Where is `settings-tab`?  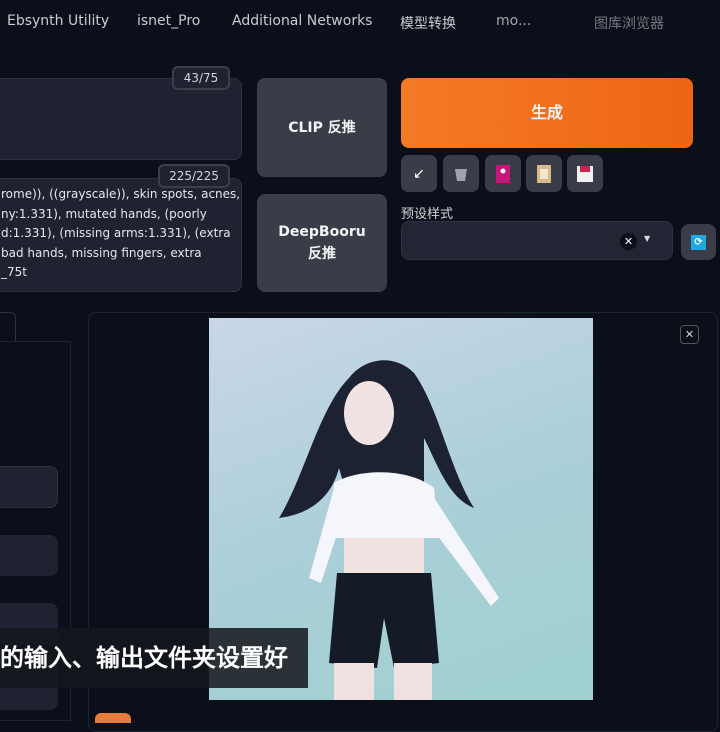
settings-tab is located at coordinates (8, 327).